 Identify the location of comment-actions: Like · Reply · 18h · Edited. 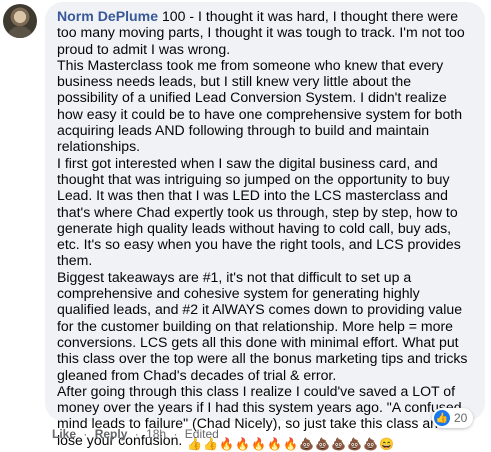
(135, 434).